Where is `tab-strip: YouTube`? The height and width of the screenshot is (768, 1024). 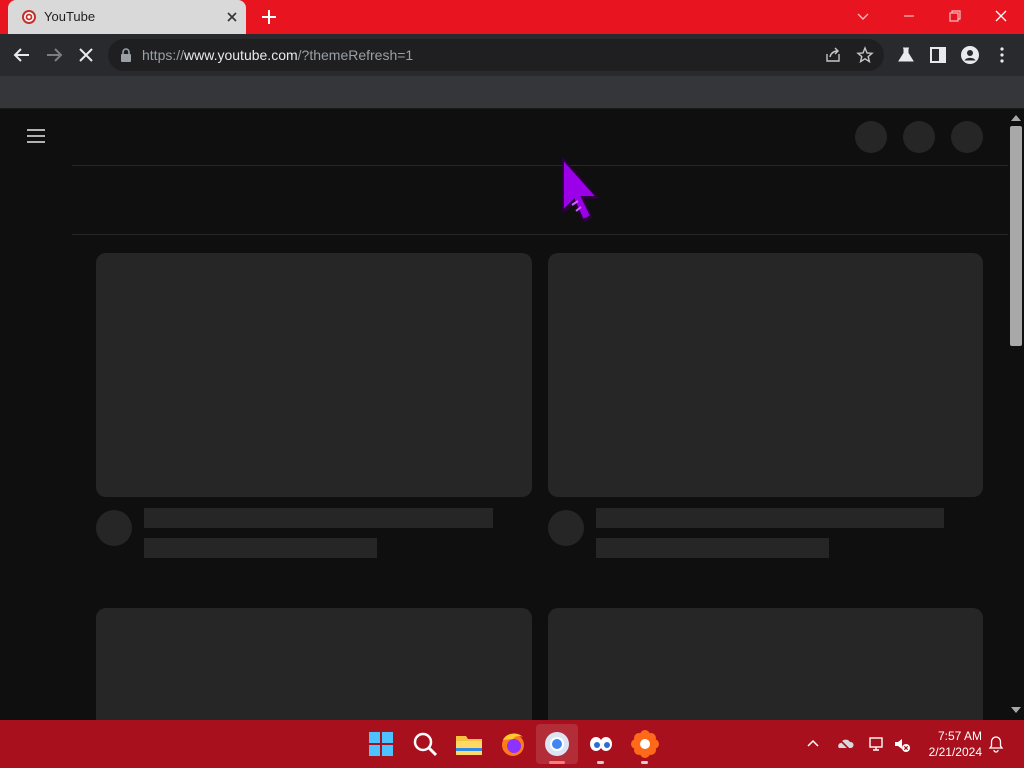 tab-strip: YouTube is located at coordinates (512, 17).